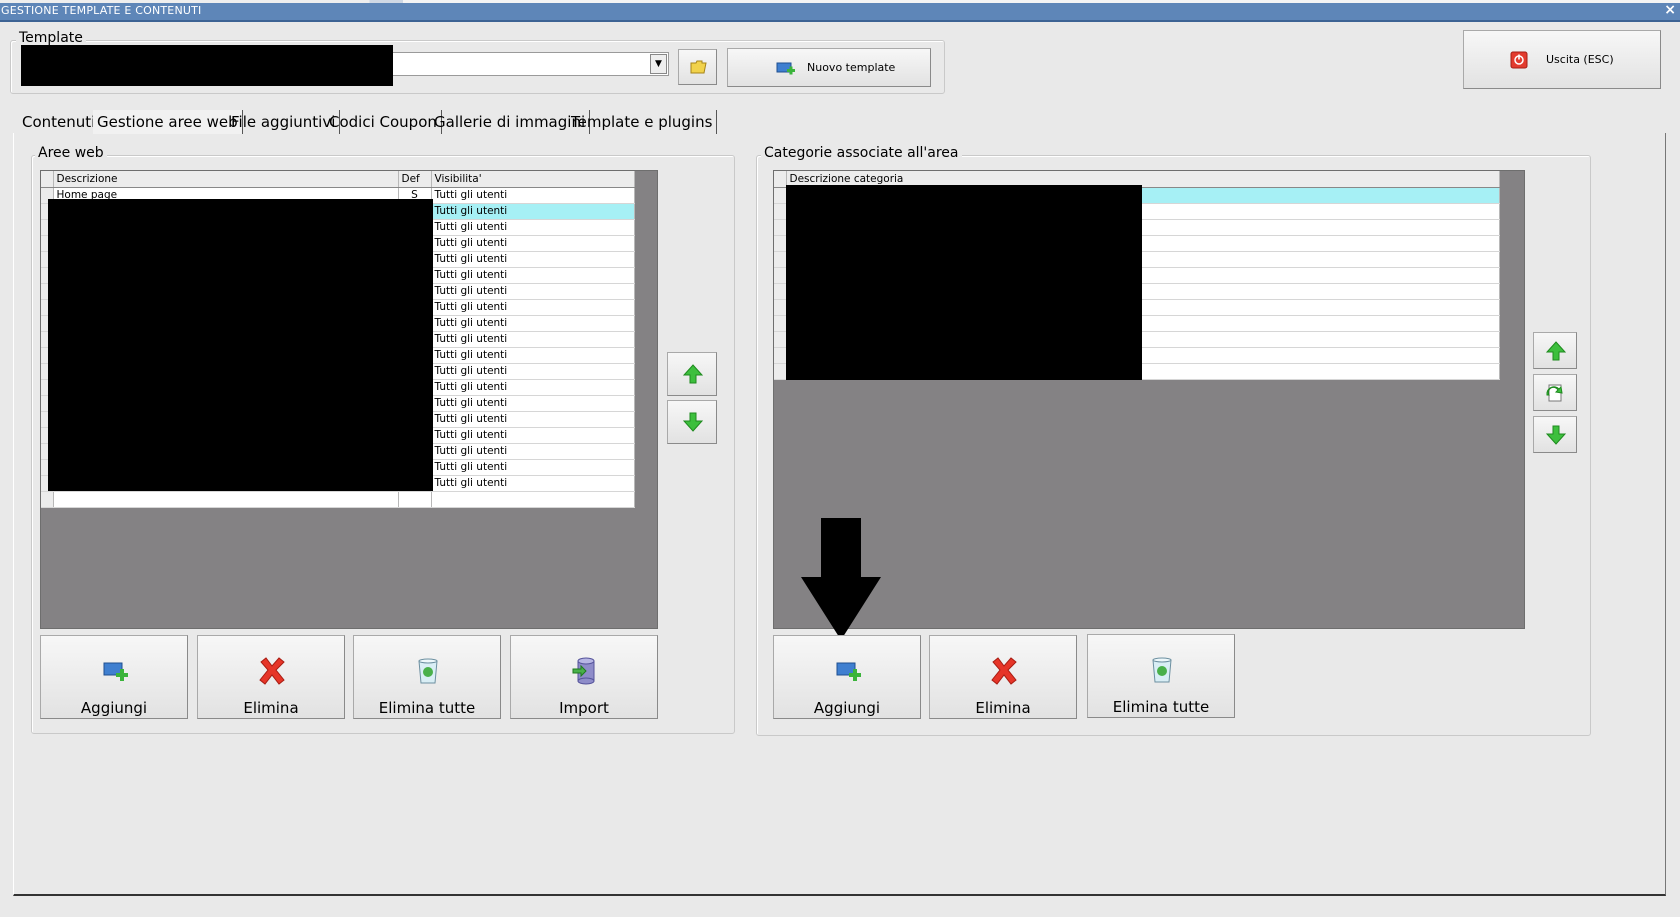 This screenshot has height=917, width=1680. Describe the element at coordinates (1161, 707) in the screenshot. I see `categorie-delete-all-label: Elimina tutte` at that location.